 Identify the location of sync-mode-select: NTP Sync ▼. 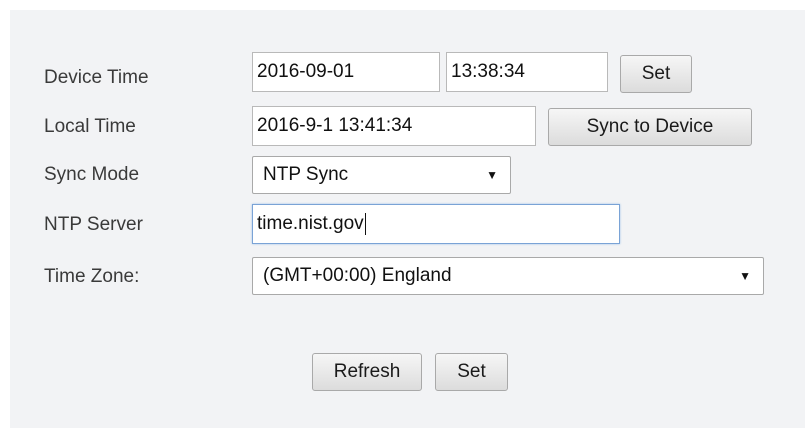
(381, 175).